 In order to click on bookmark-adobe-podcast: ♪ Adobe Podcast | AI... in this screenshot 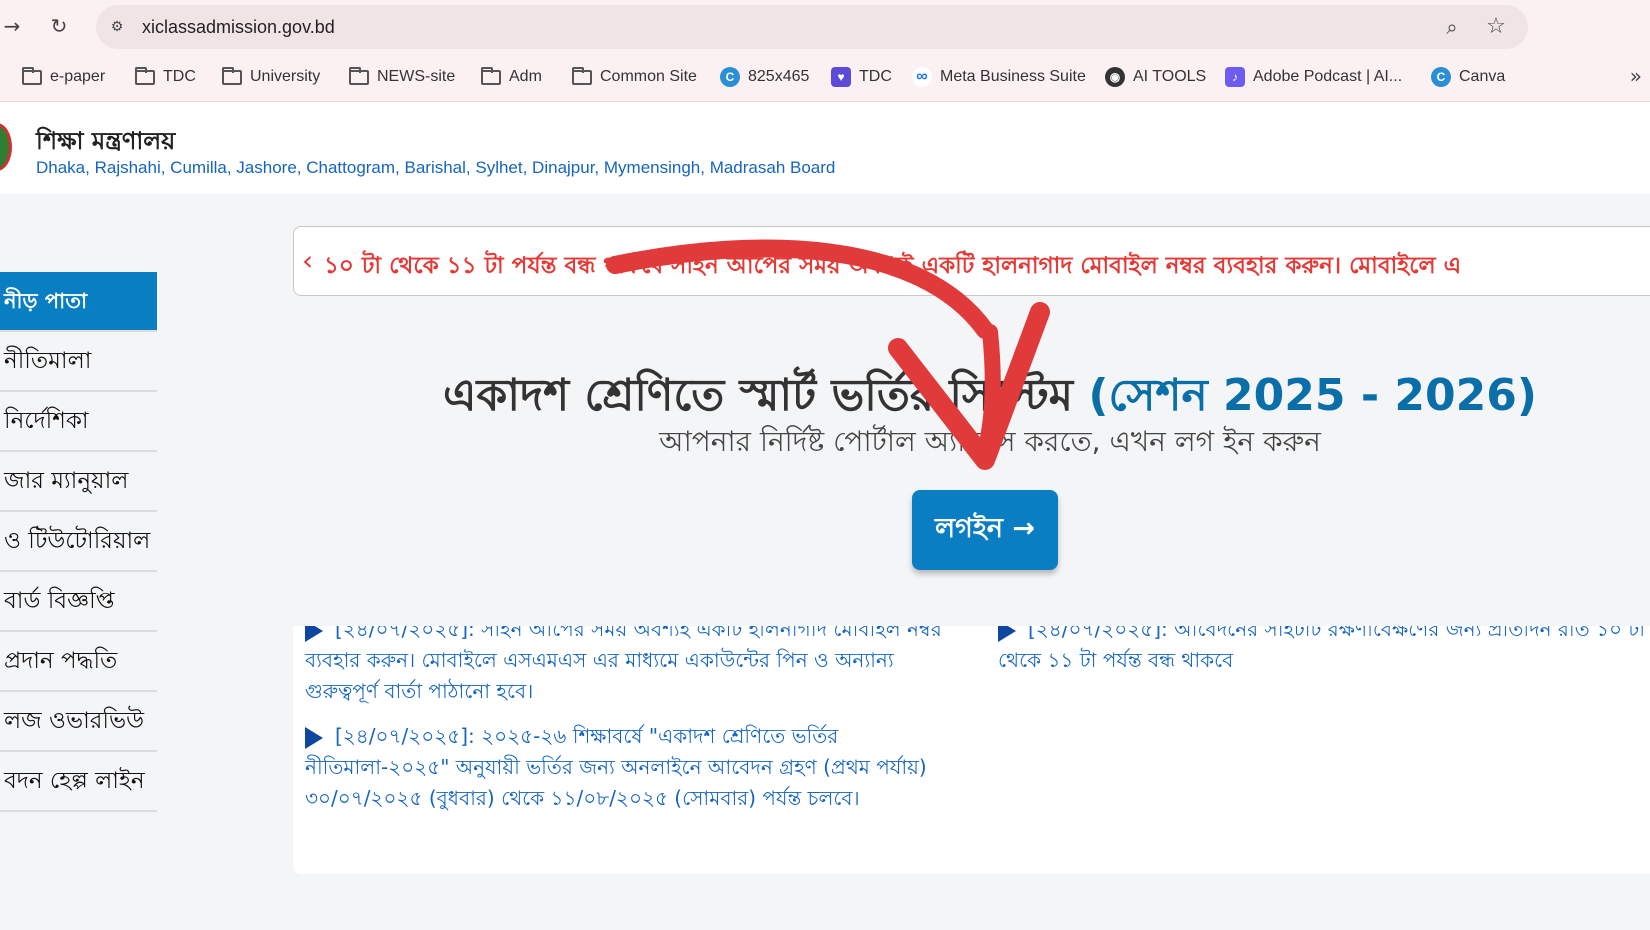, I will do `click(1313, 77)`.